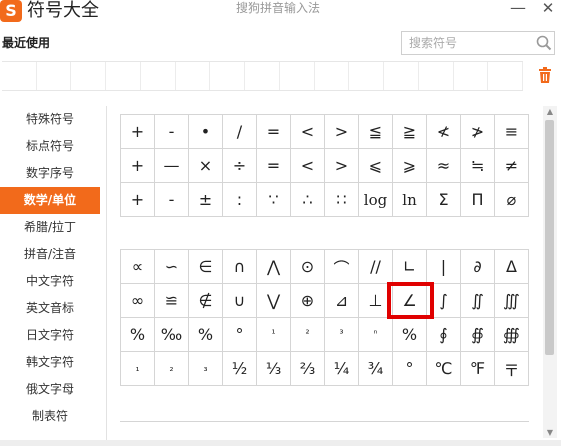  Describe the element at coordinates (444, 369) in the screenshot. I see `symbol-cell: ℃` at that location.